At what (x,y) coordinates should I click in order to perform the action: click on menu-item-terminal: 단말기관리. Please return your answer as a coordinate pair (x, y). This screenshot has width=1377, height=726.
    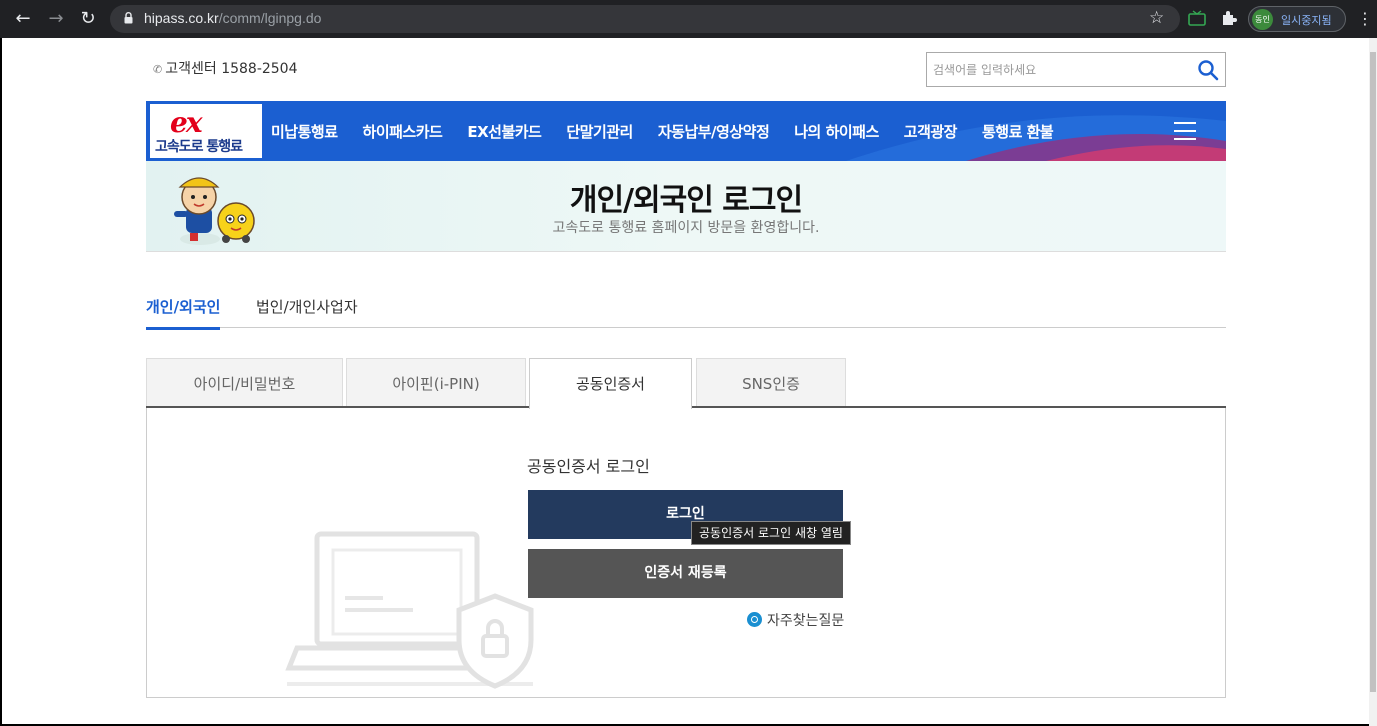
    Looking at the image, I should click on (599, 131).